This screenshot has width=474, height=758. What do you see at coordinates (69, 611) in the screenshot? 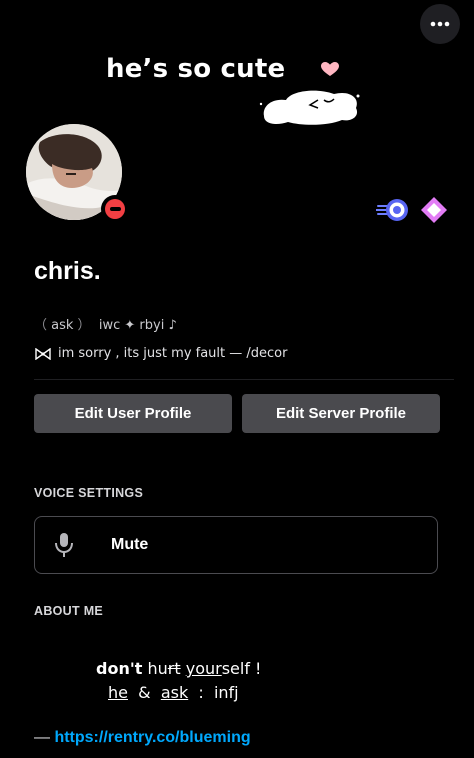
I see `about-me-heading: ABOUT ME` at bounding box center [69, 611].